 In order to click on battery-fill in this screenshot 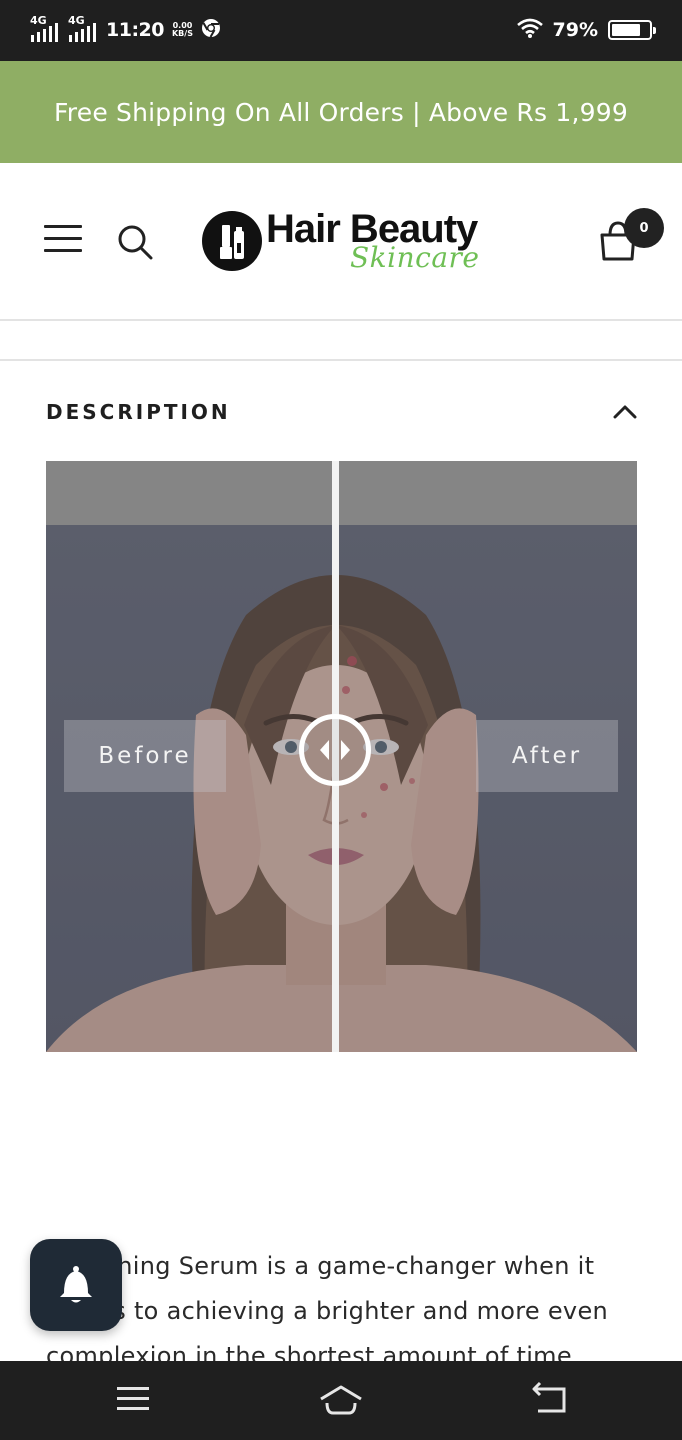, I will do `click(626, 30)`.